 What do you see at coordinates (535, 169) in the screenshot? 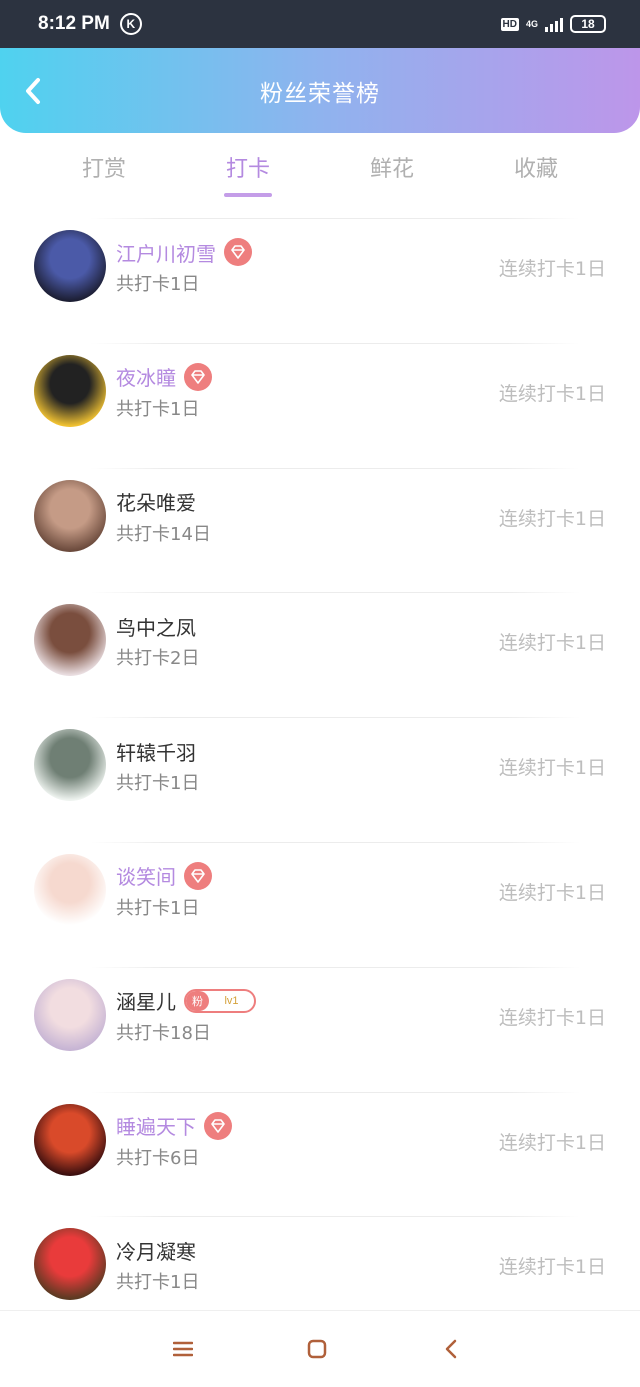
I see `tab-label: 收藏` at bounding box center [535, 169].